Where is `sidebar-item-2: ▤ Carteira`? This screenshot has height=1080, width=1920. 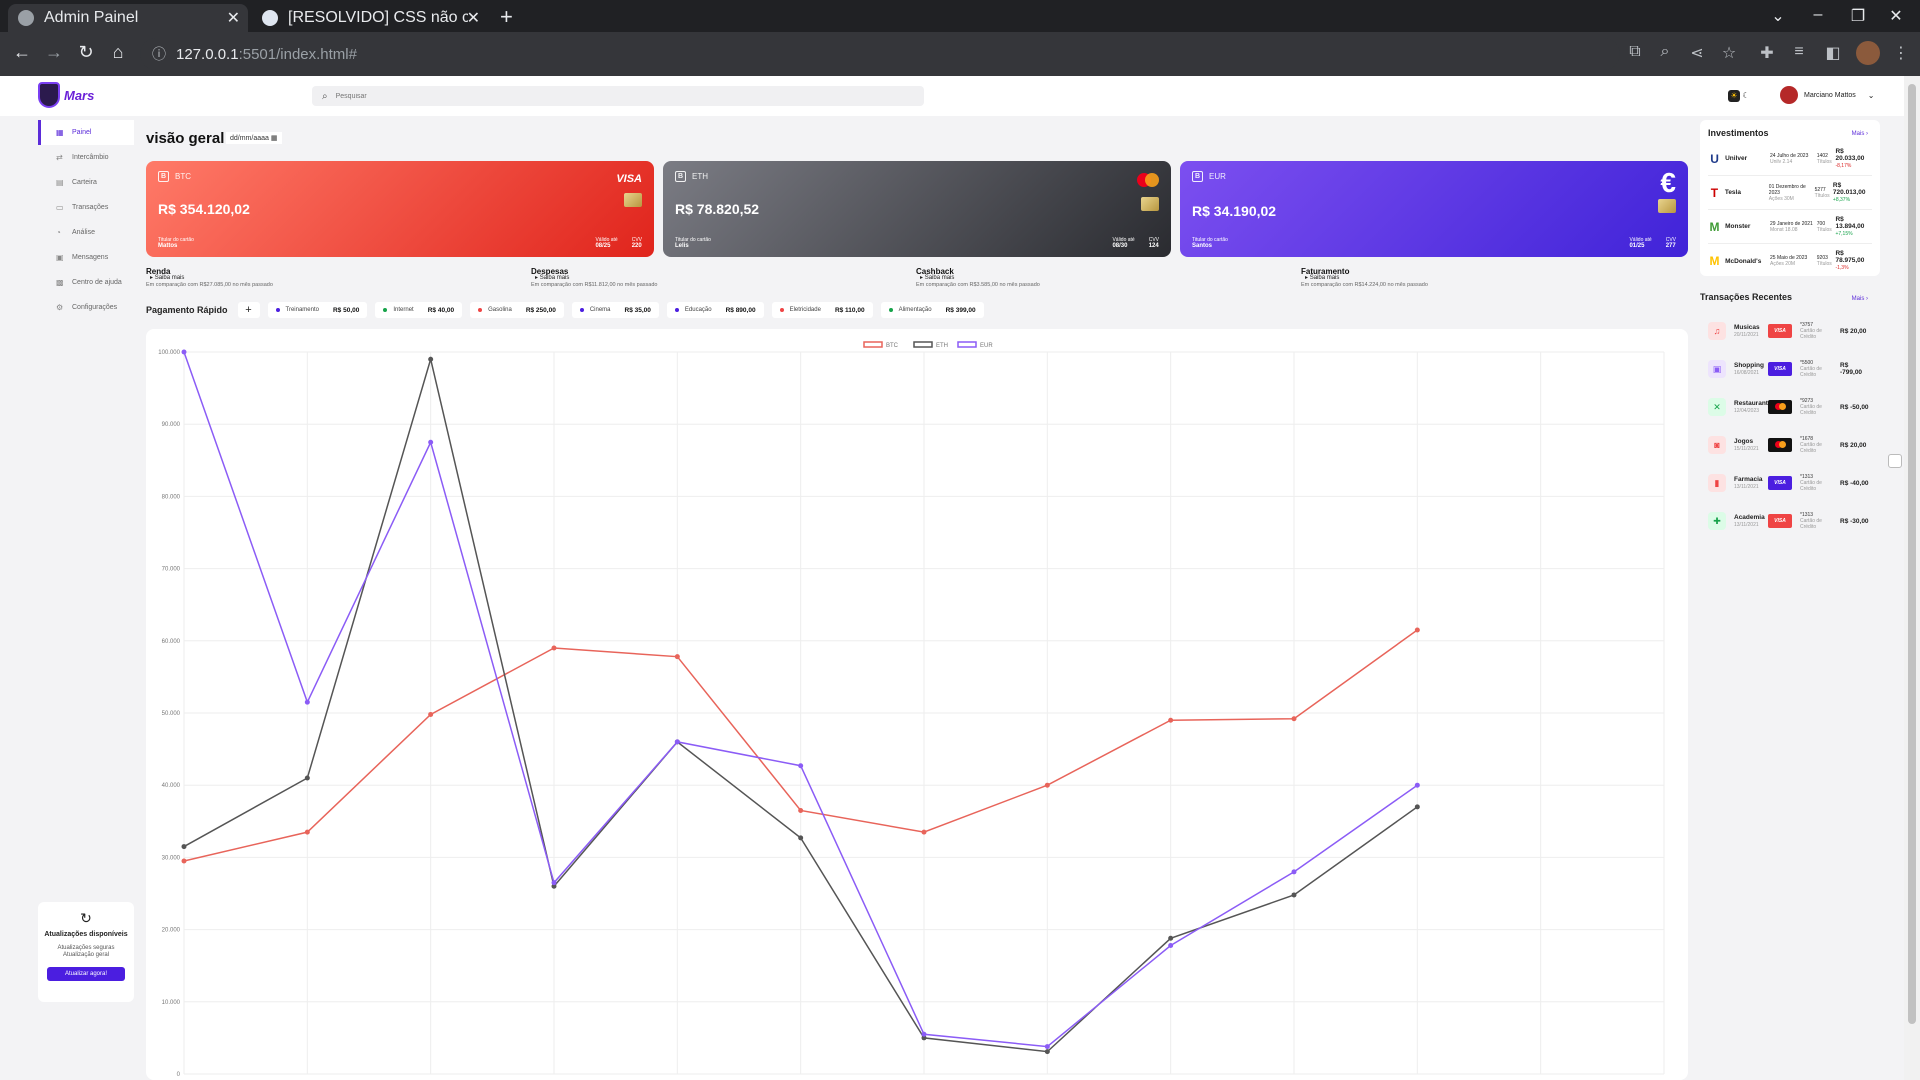 sidebar-item-2: ▤ Carteira is located at coordinates (86, 182).